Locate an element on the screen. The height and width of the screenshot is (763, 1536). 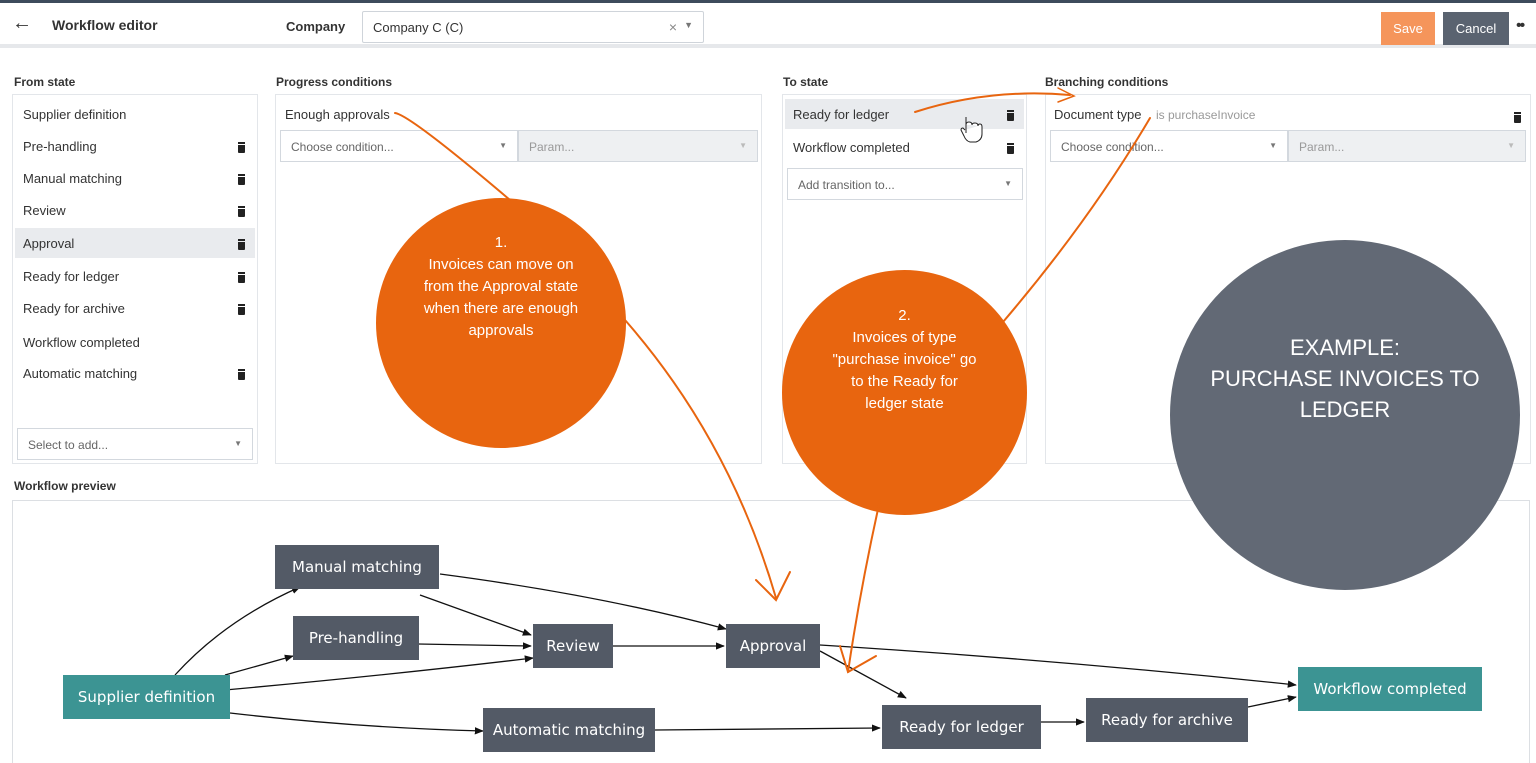
callout-line-2-connector is located at coordinates (992, 102).